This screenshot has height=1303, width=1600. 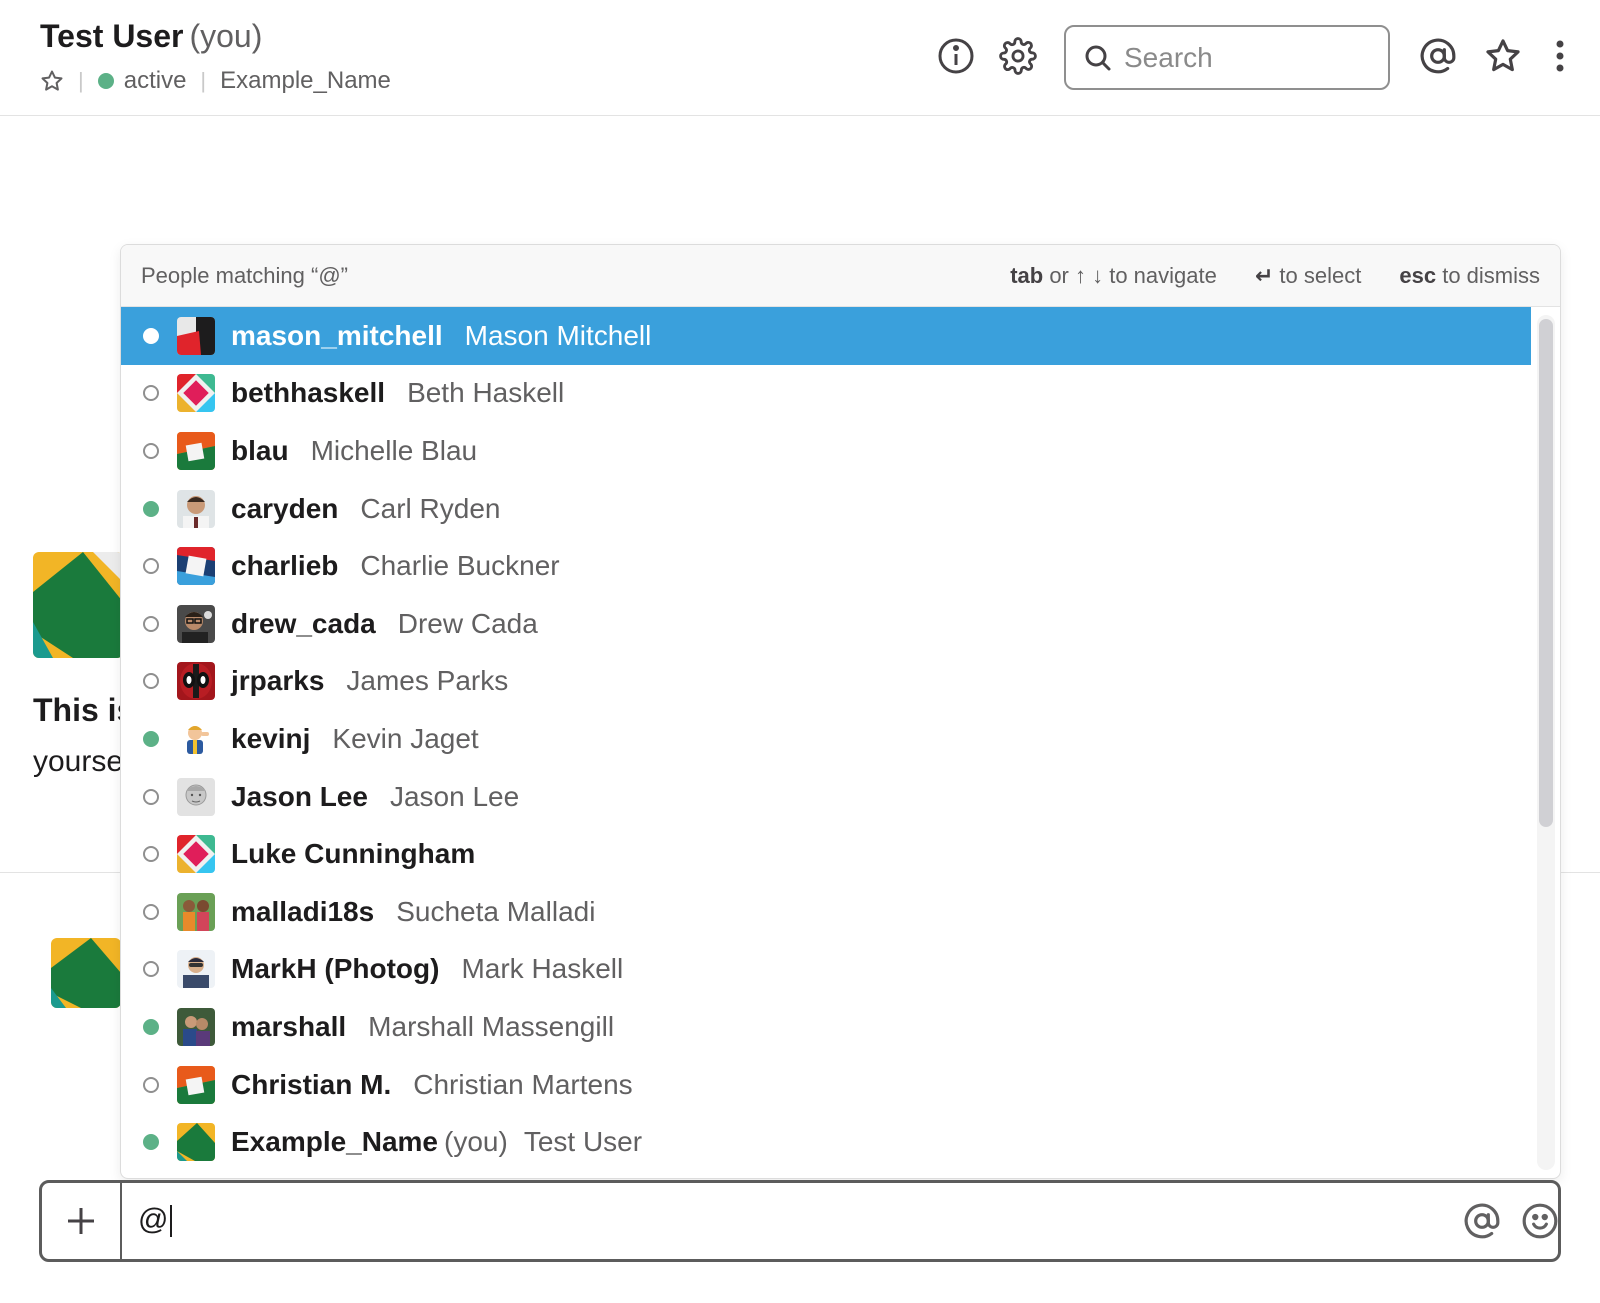 What do you see at coordinates (826, 451) in the screenshot?
I see `person-row: blau Michelle Blau` at bounding box center [826, 451].